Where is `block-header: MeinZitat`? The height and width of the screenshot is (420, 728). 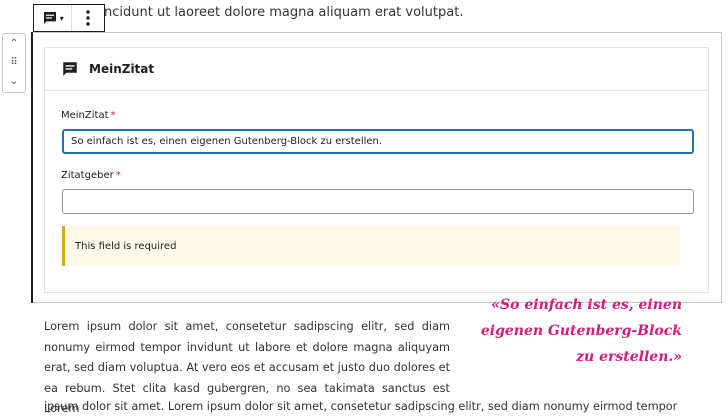
block-header: MeinZitat is located at coordinates (376, 69).